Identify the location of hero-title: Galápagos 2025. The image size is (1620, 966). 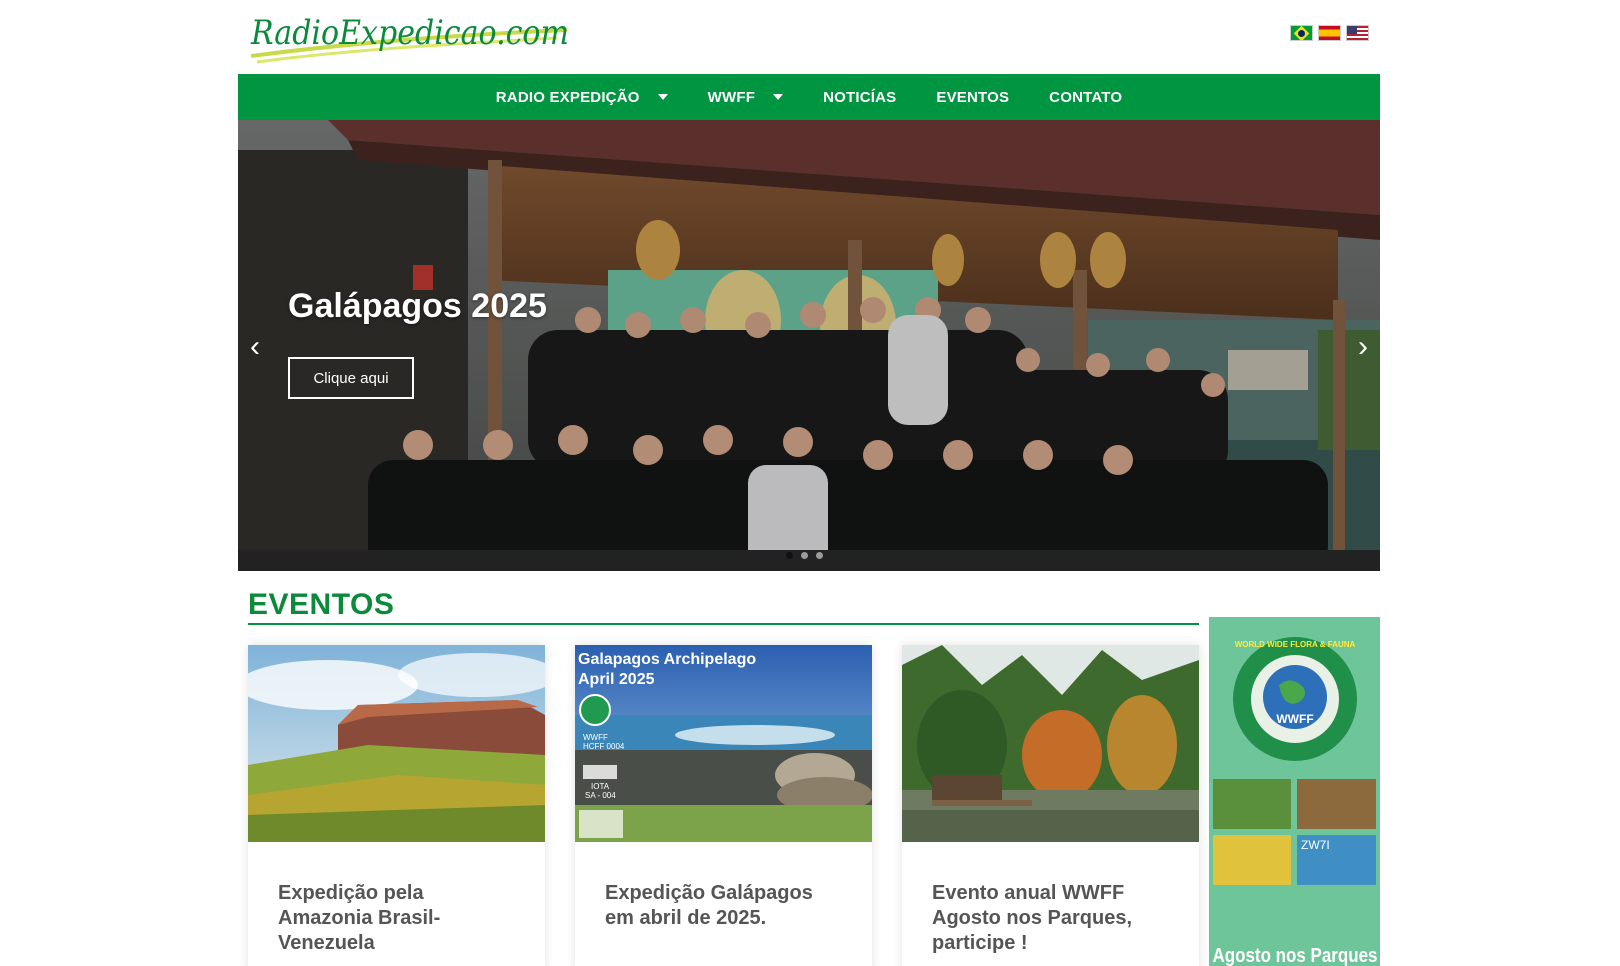
(417, 306).